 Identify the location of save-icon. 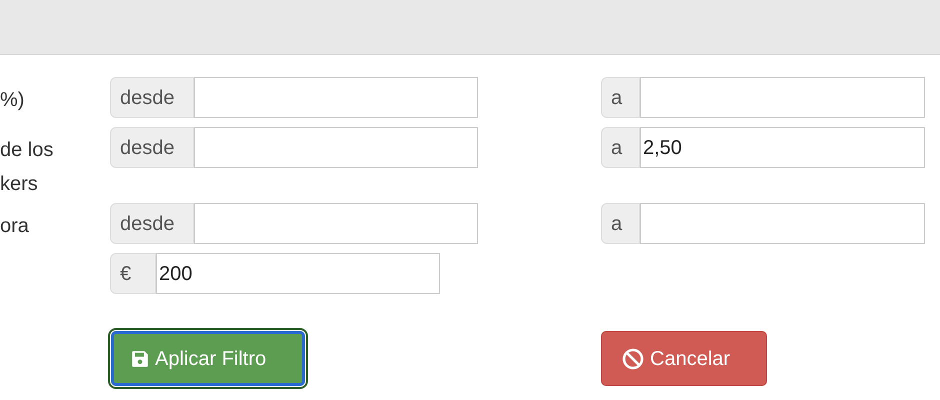
(140, 359).